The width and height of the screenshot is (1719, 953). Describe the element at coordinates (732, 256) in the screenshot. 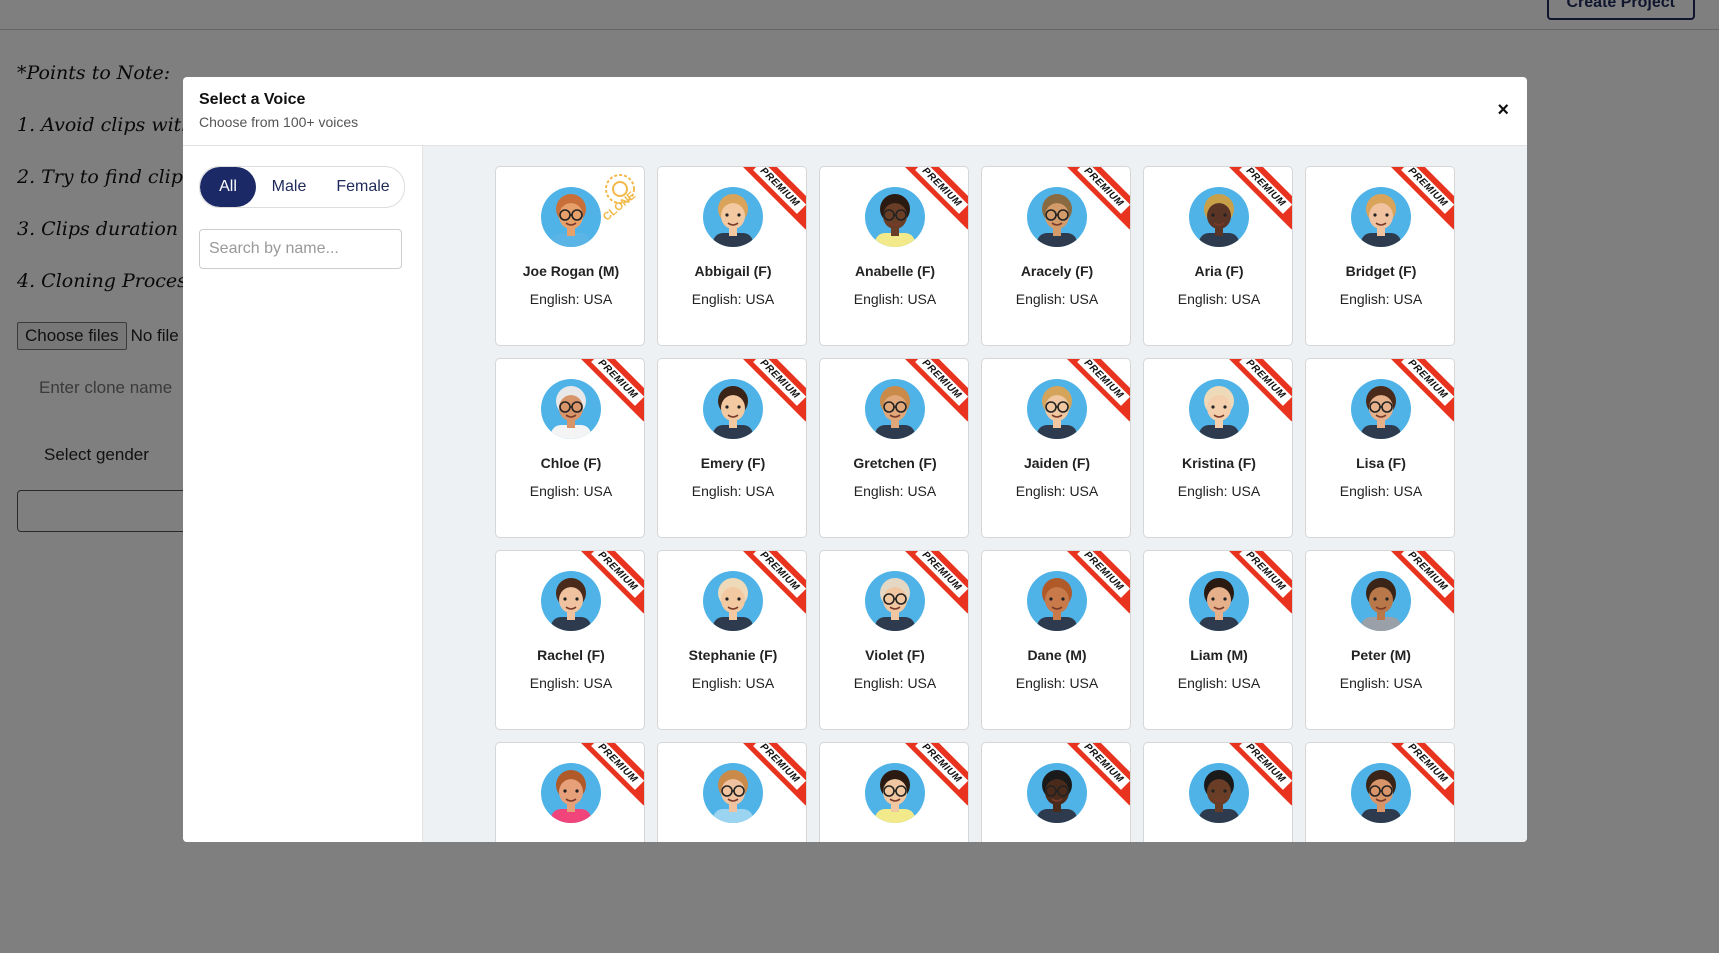

I see `voice-card: PREMIUM Abbigail (F) English: USA` at that location.